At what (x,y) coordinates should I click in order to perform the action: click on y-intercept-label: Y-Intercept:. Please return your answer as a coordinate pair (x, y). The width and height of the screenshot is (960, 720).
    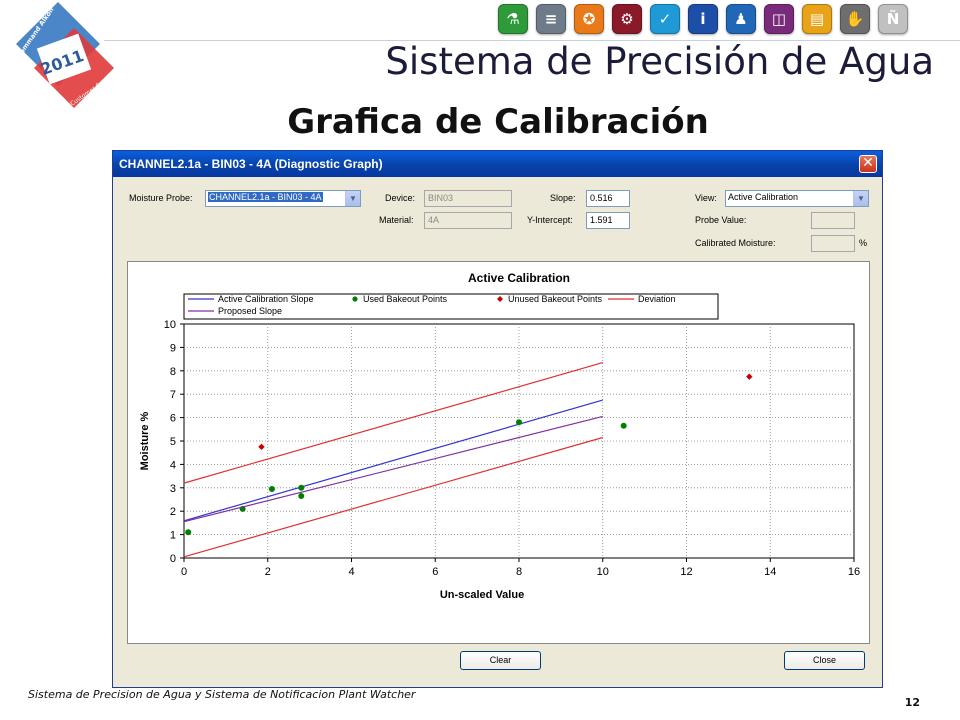
    Looking at the image, I should click on (550, 220).